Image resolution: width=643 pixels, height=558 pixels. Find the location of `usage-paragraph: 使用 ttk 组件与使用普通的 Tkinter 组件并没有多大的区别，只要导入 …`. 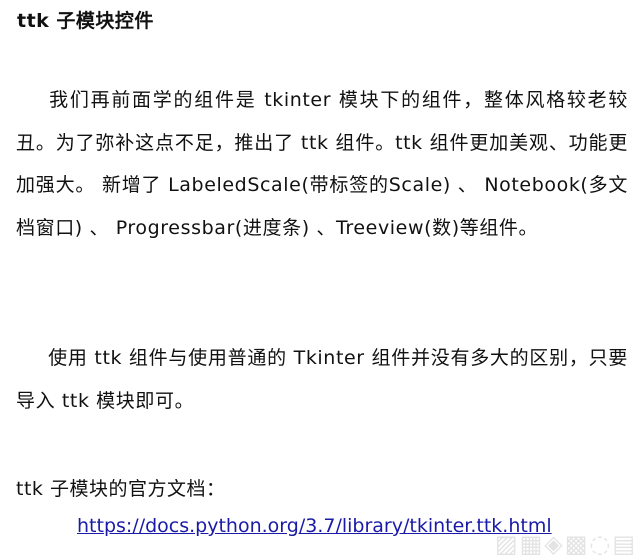

usage-paragraph: 使用 ttk 组件与使用普通的 Tkinter 组件并没有多大的区别，只要导入 … is located at coordinates (322, 379).